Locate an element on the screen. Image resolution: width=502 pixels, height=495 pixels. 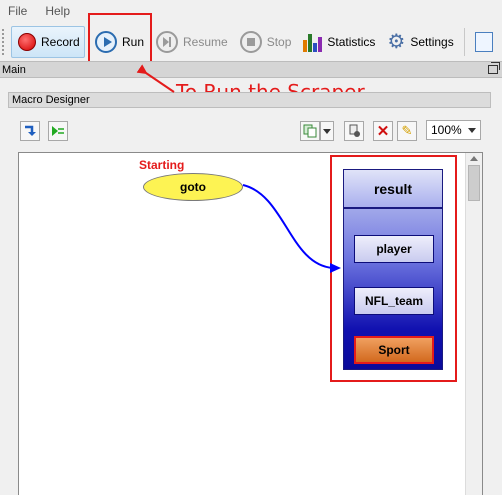
stop-label: Stop is located at coordinates (279, 42).